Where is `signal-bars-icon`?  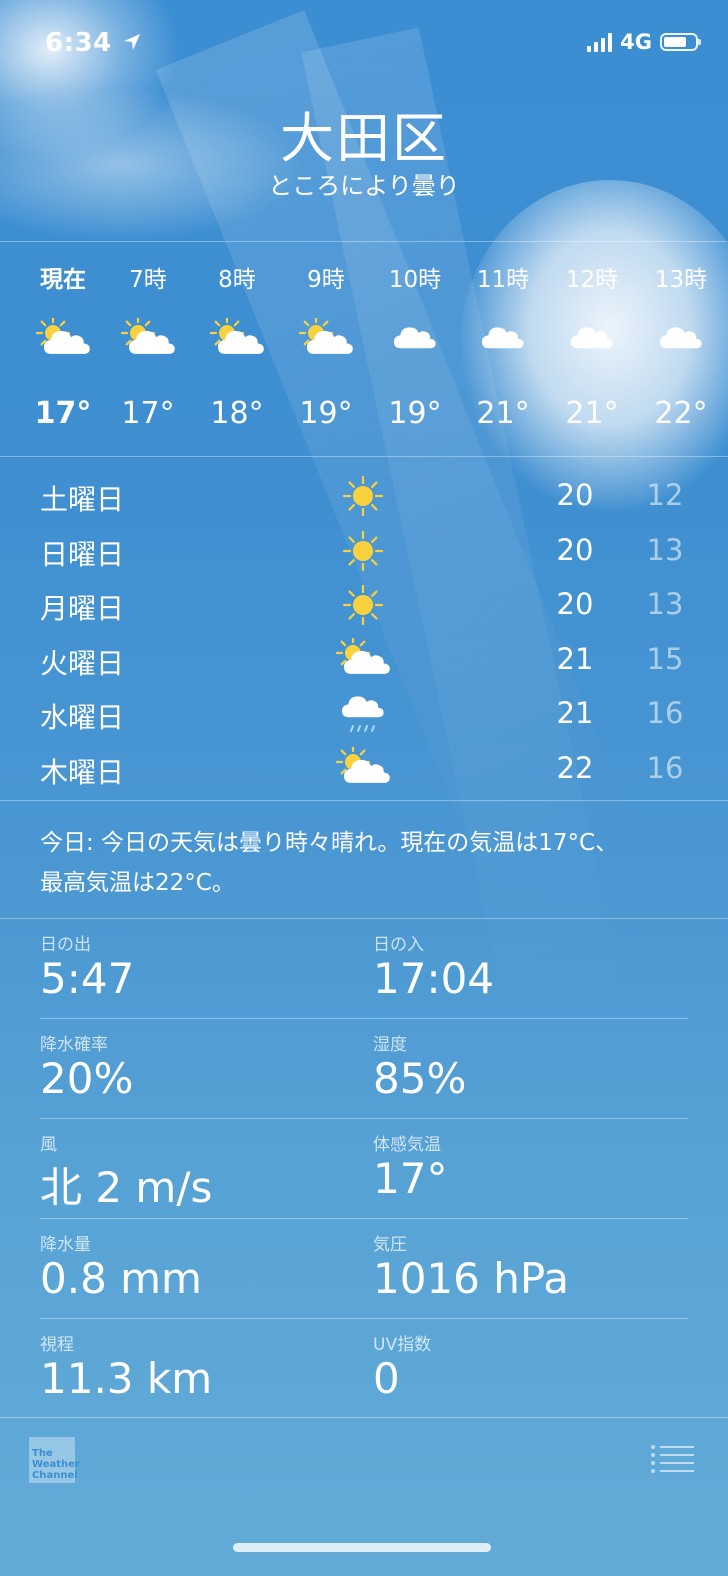 signal-bars-icon is located at coordinates (600, 42).